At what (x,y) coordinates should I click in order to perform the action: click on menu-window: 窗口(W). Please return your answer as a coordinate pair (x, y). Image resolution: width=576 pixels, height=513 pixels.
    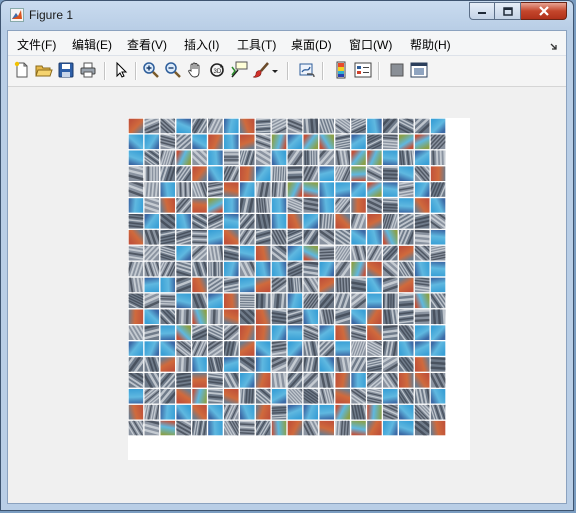
    Looking at the image, I should click on (370, 44).